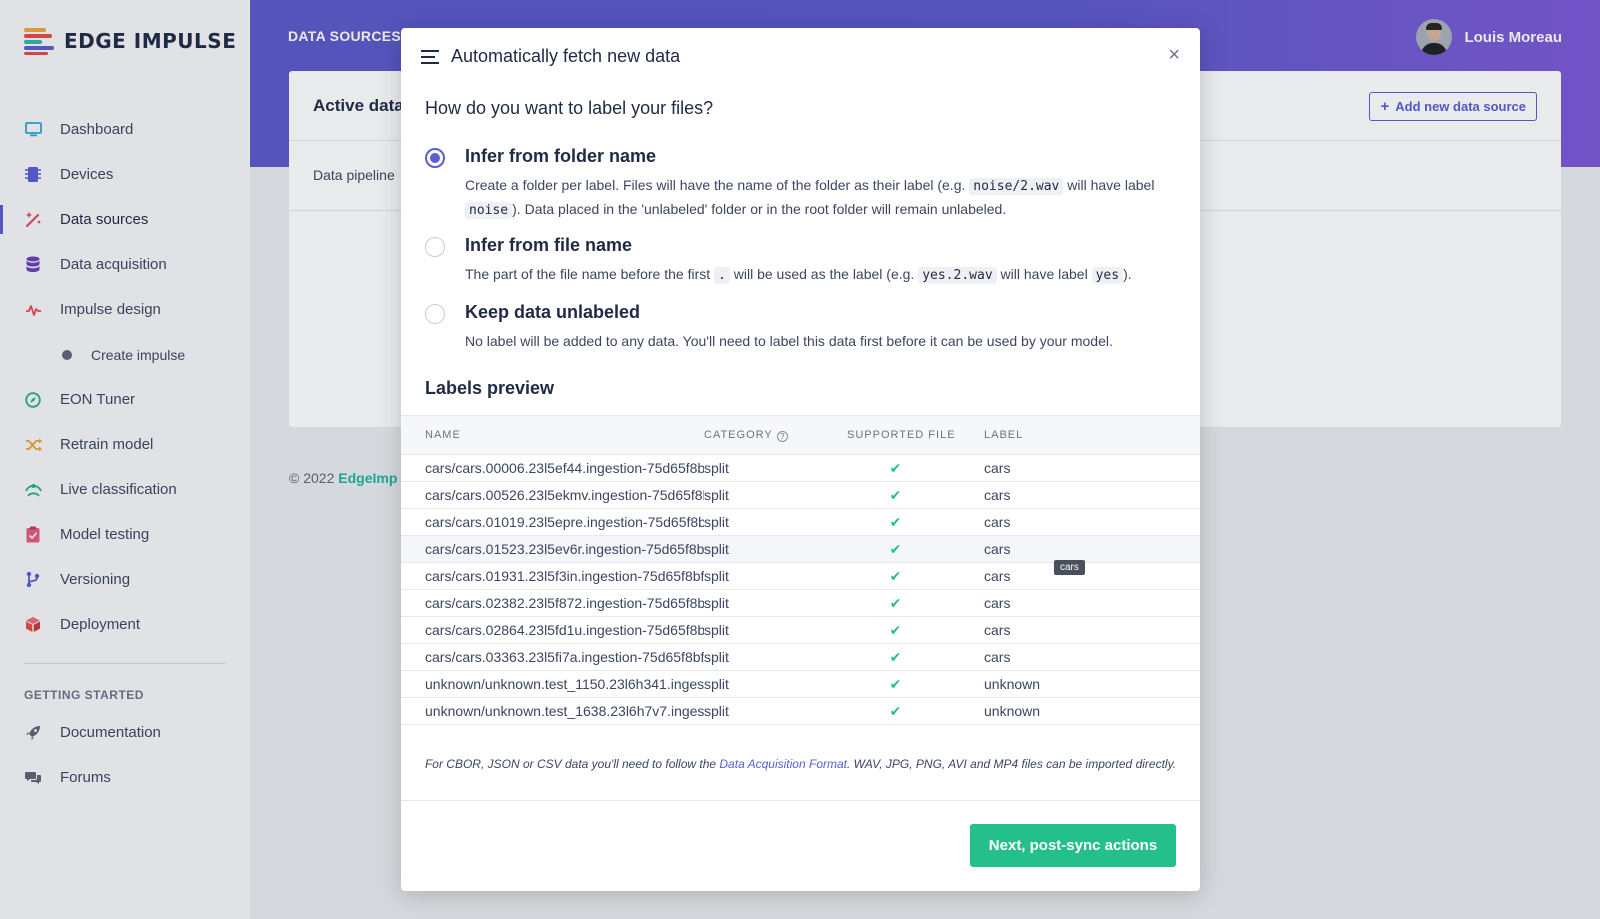  What do you see at coordinates (915, 435) in the screenshot?
I see `column-supported-file: SUPPORTED FILE` at bounding box center [915, 435].